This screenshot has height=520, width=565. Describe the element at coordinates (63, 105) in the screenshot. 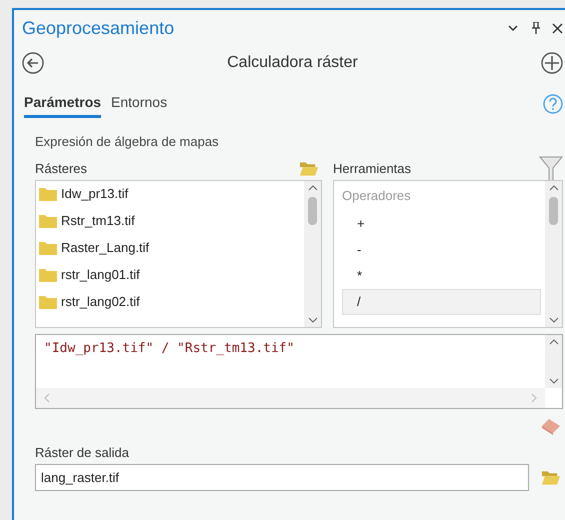

I see `tab: Parámetros` at that location.